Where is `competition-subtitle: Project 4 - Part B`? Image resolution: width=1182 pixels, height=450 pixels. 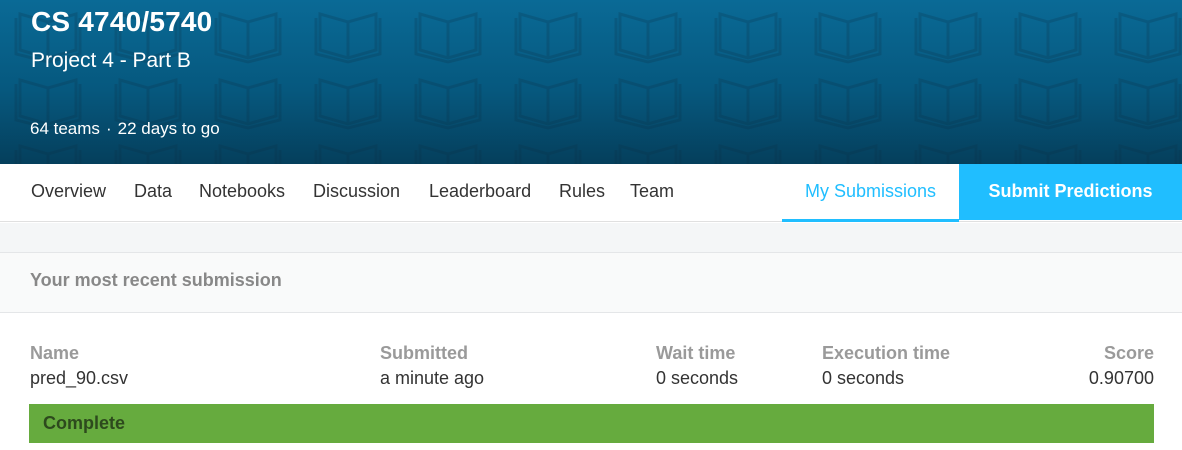
competition-subtitle: Project 4 - Part B is located at coordinates (111, 60).